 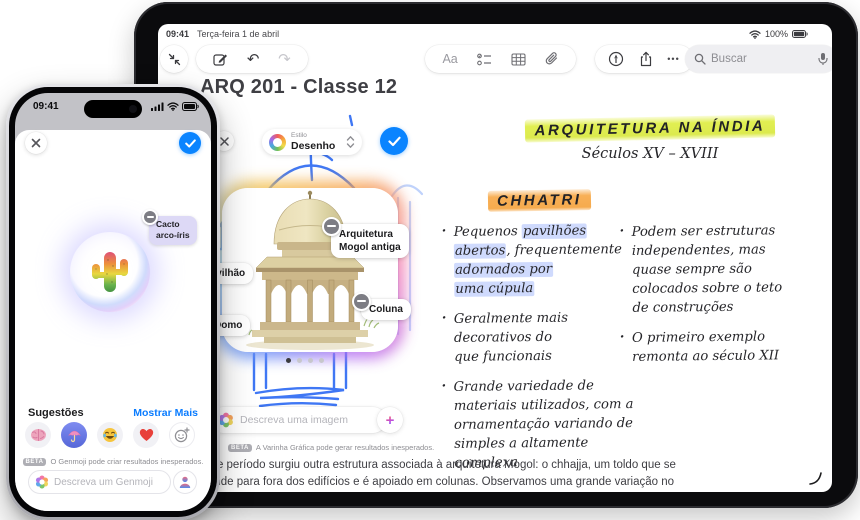 I want to click on add-image-button: +, so click(x=390, y=420).